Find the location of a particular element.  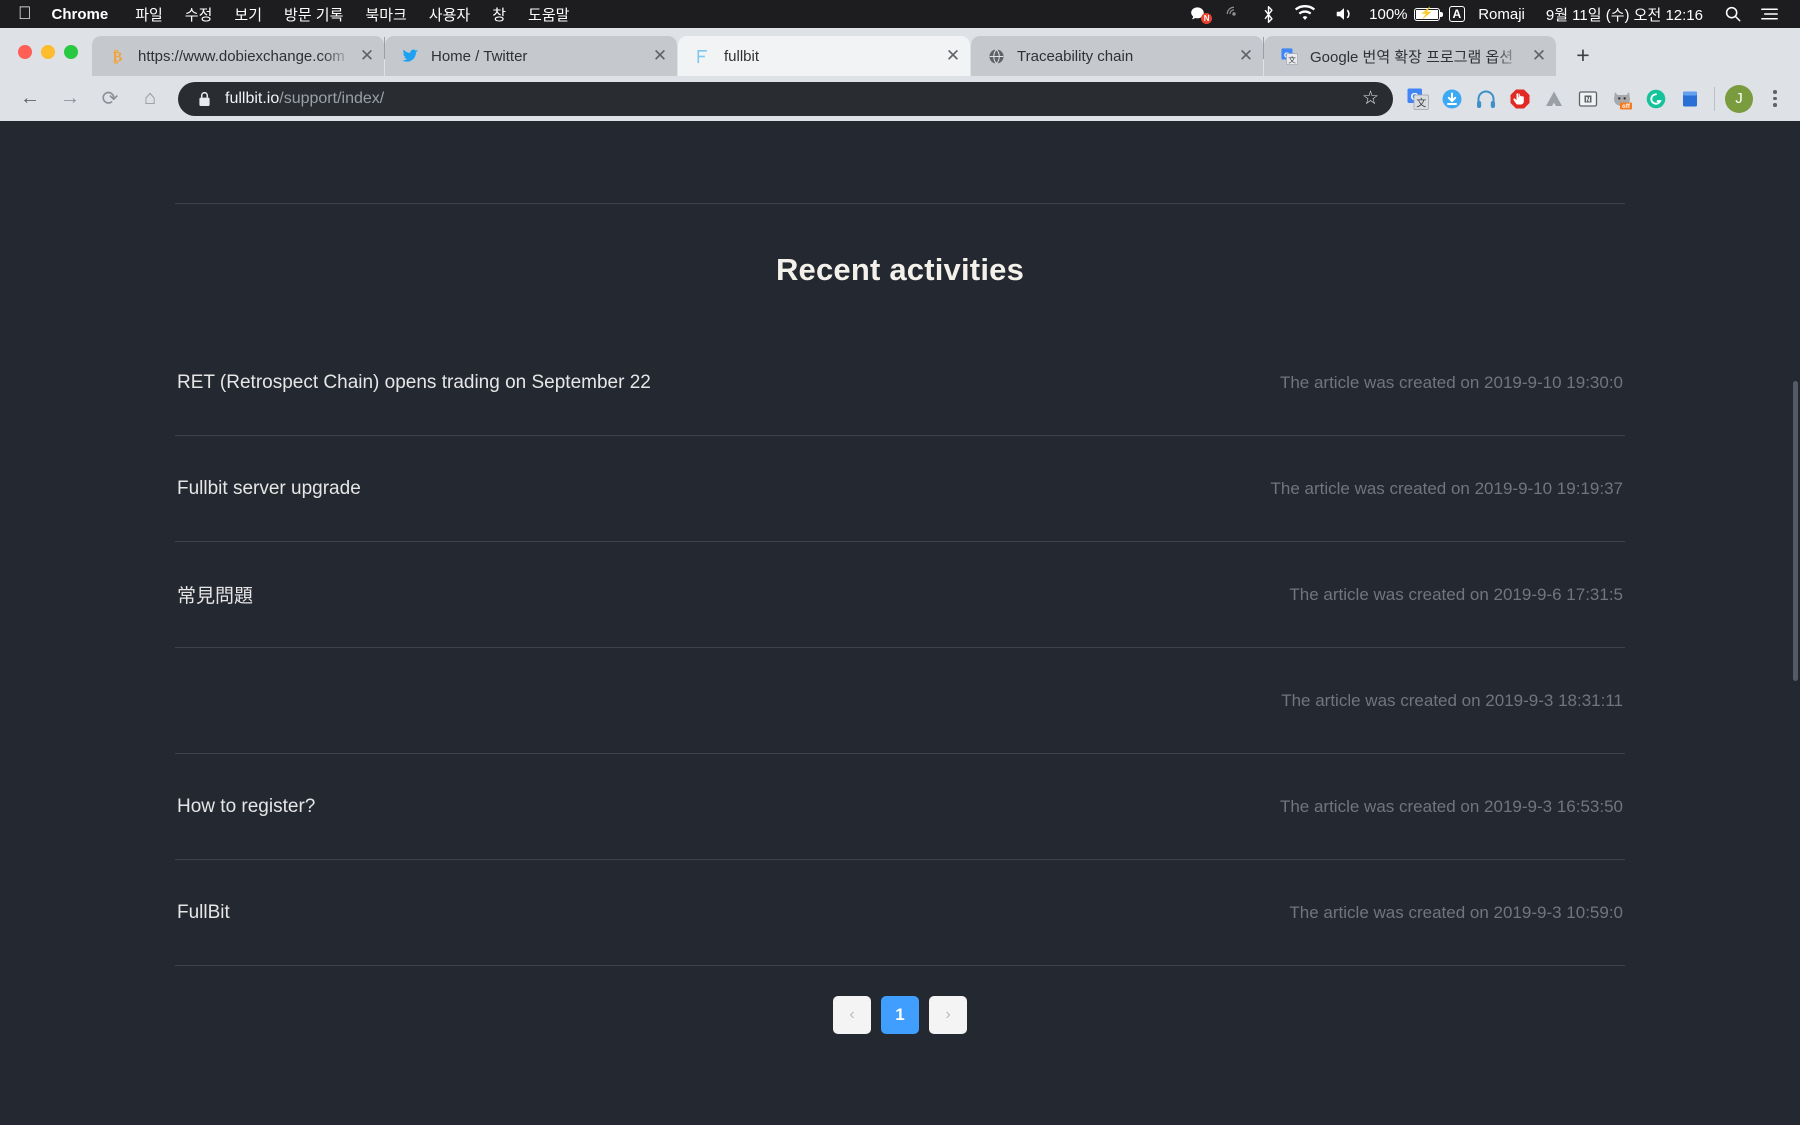

pagination: ‹ 1 › is located at coordinates (900, 1015).